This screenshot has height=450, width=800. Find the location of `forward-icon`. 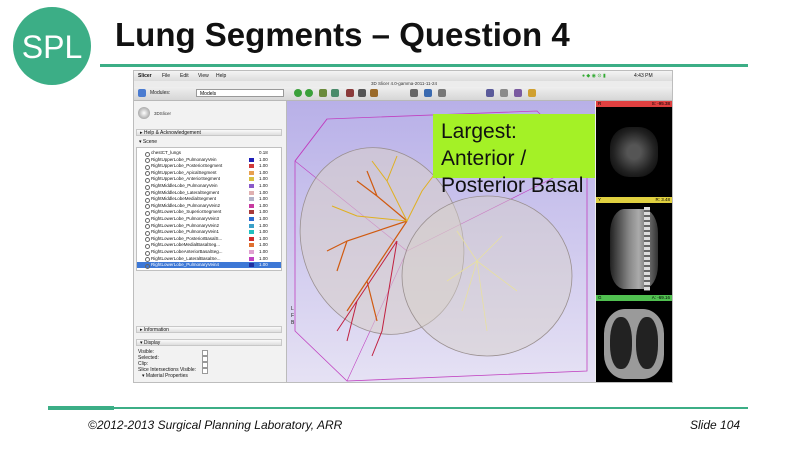

forward-icon is located at coordinates (309, 93).